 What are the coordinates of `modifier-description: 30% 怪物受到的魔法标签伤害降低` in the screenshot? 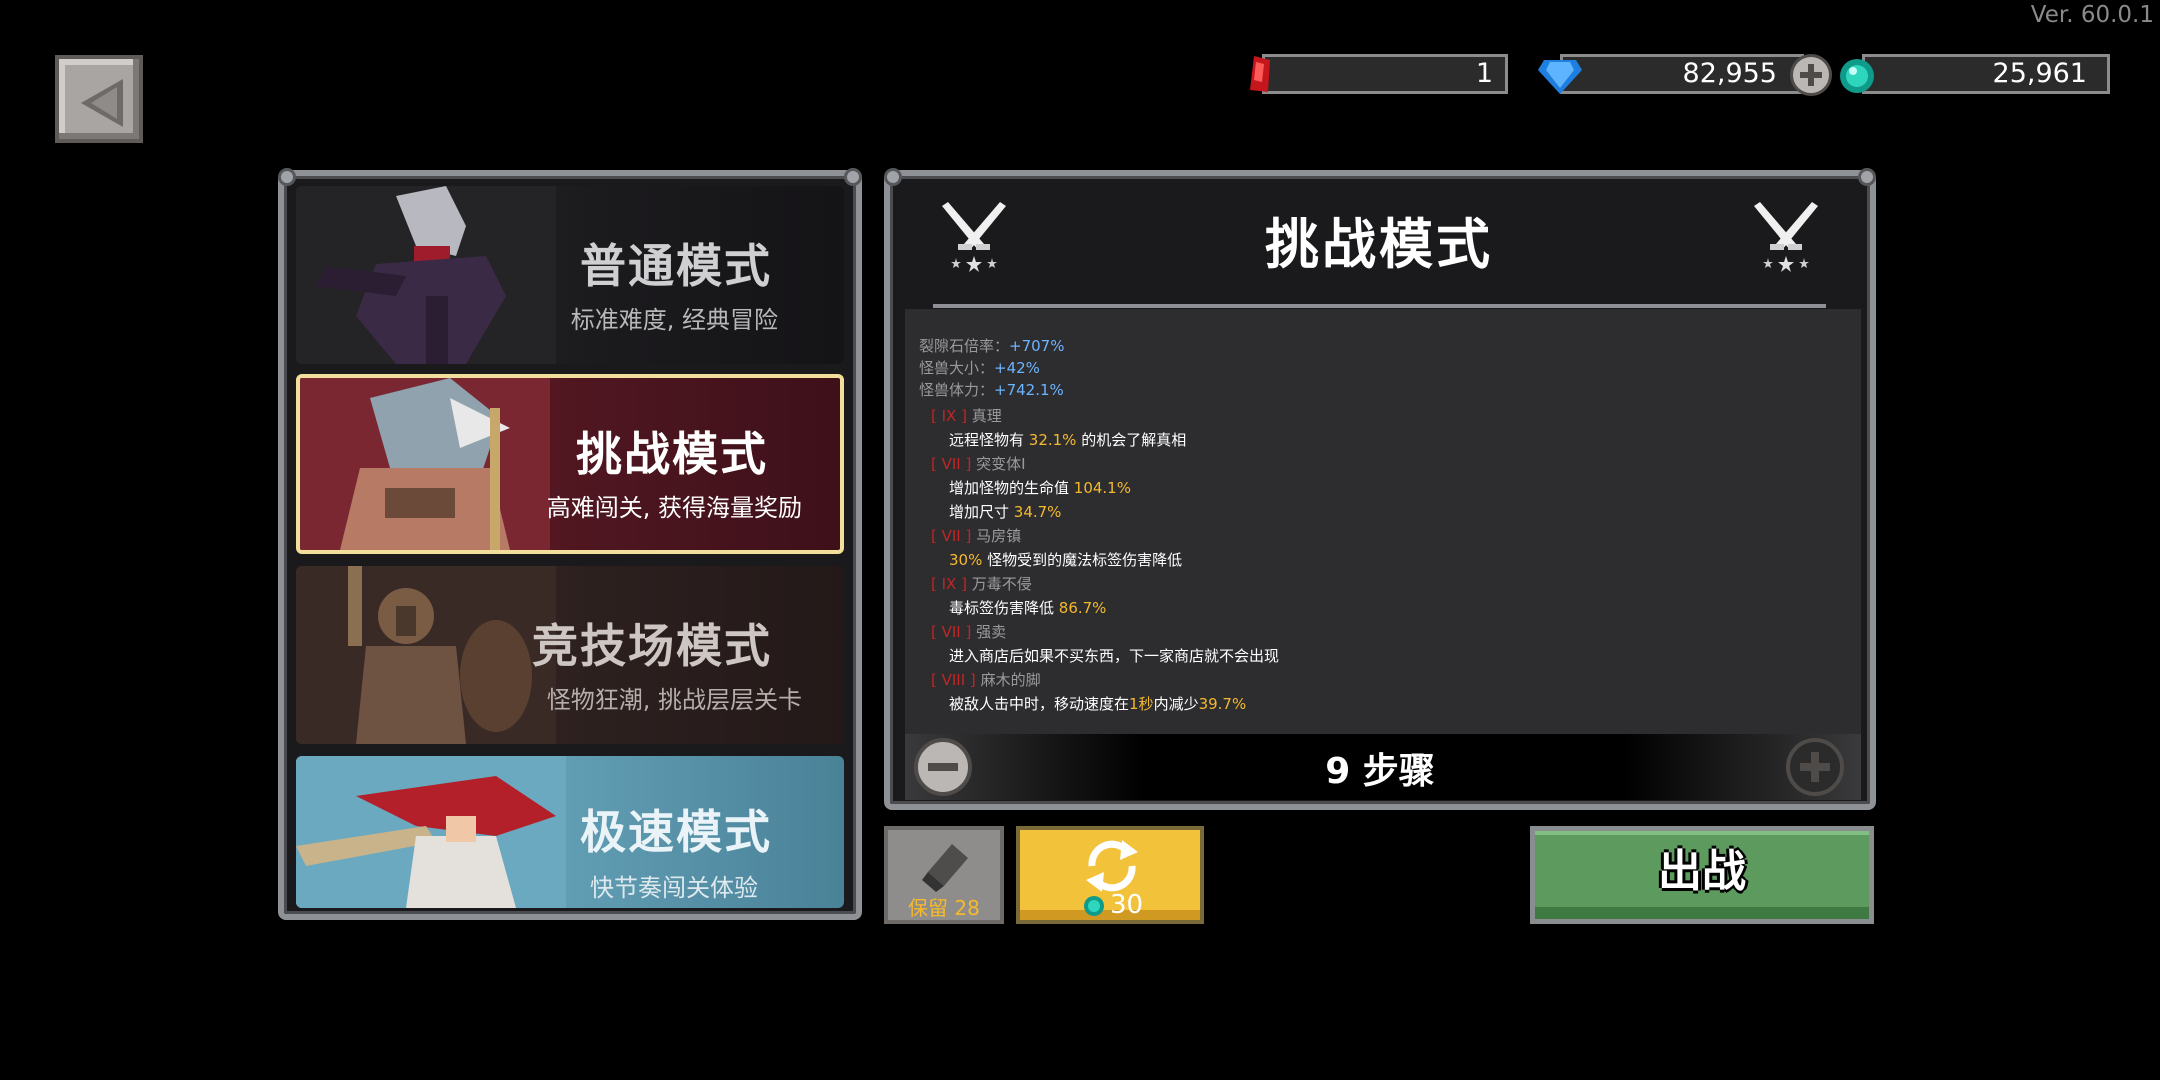 It's located at (1066, 560).